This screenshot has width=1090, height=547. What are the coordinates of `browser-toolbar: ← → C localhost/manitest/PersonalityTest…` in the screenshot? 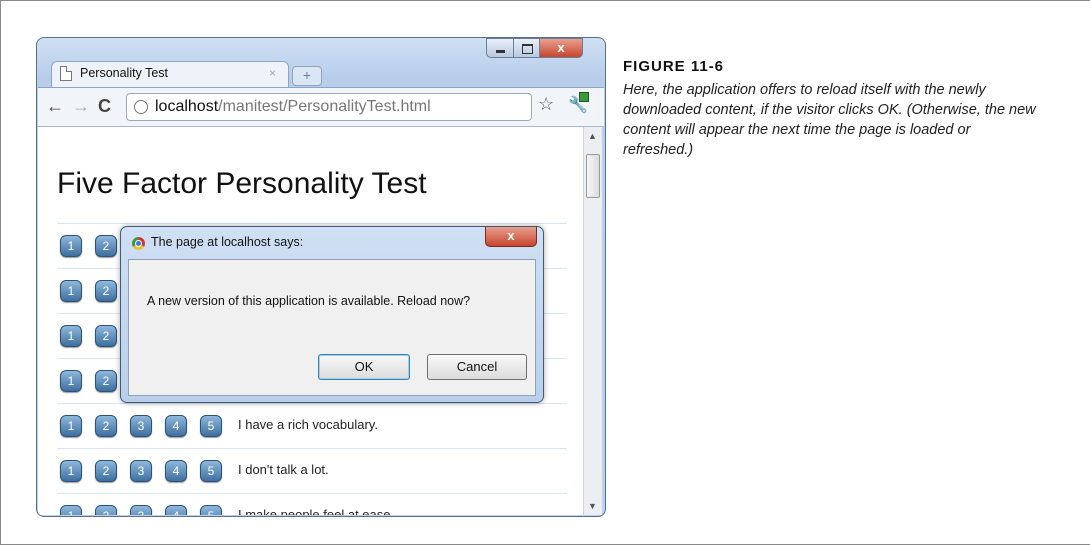 It's located at (321, 107).